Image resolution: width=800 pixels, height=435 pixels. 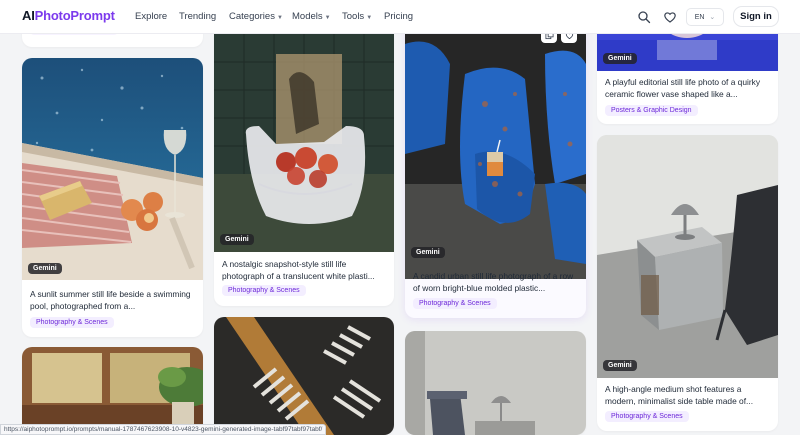 I want to click on room-lamp-image, so click(x=495, y=383).